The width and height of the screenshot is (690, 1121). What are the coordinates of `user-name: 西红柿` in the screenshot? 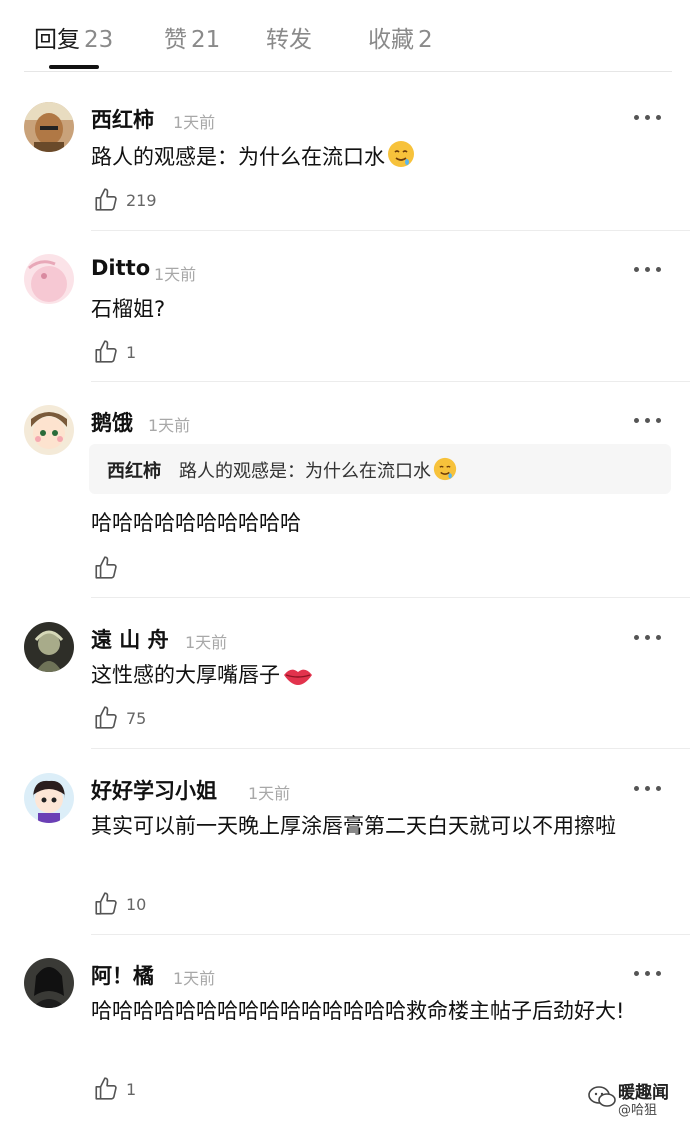 It's located at (122, 119).